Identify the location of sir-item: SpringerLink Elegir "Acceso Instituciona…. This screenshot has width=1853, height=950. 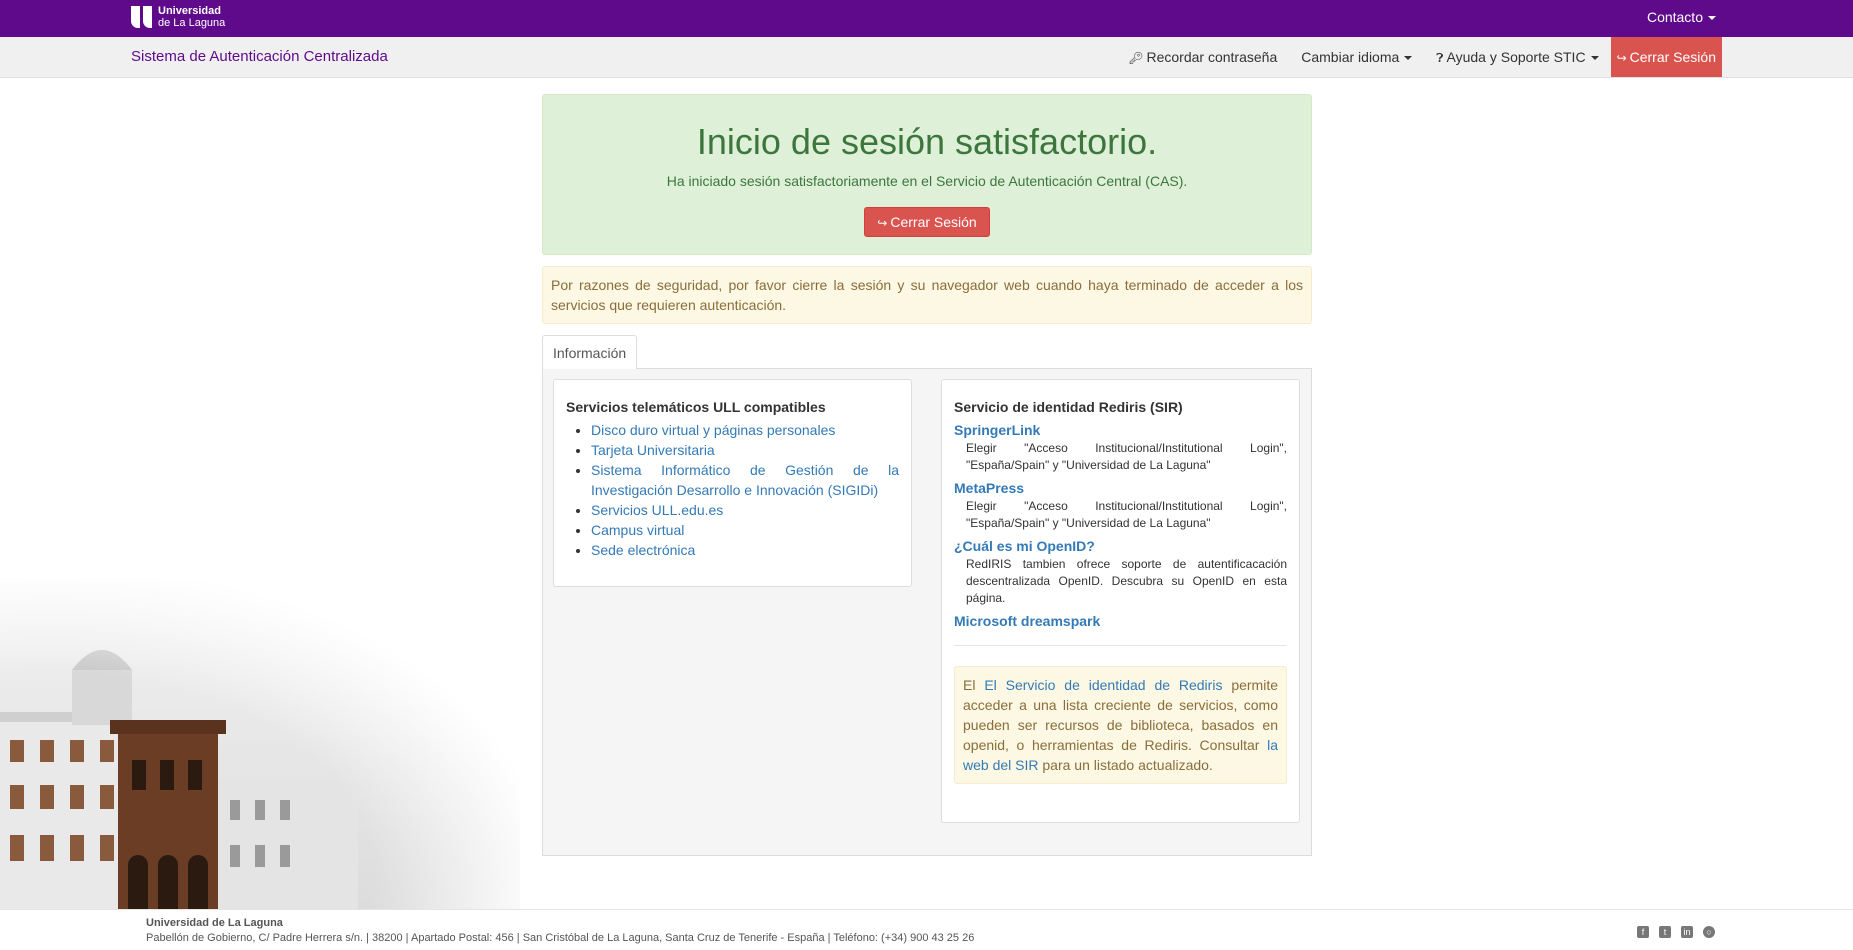
(1120, 447).